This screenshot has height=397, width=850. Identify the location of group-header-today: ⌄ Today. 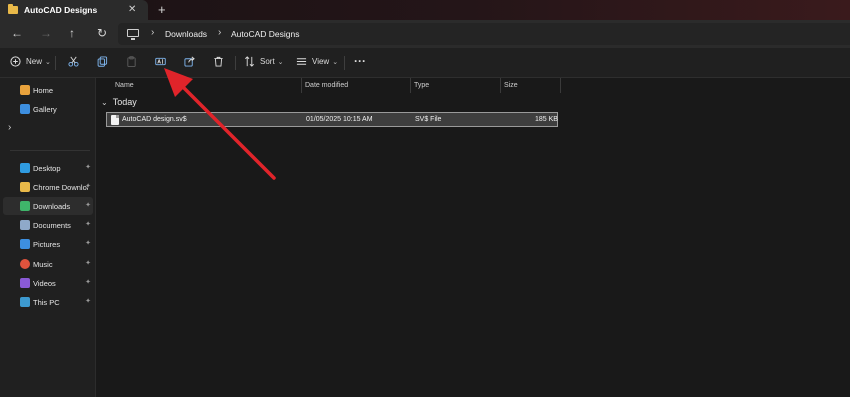
(119, 102).